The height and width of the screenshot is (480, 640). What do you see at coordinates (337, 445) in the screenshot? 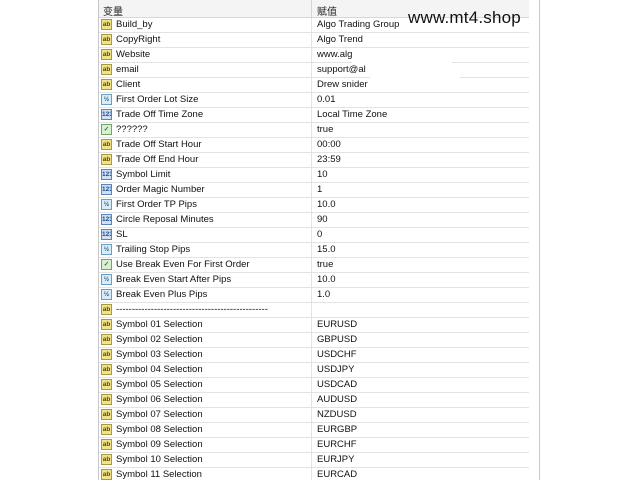
I see `param-value: EURCHF` at bounding box center [337, 445].